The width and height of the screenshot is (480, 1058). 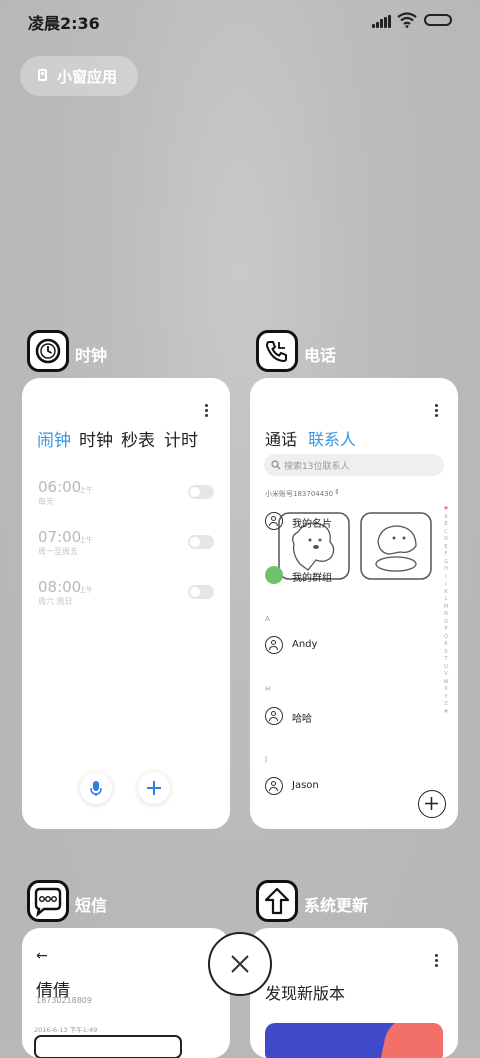 I want to click on section-letter: H, so click(x=268, y=689).